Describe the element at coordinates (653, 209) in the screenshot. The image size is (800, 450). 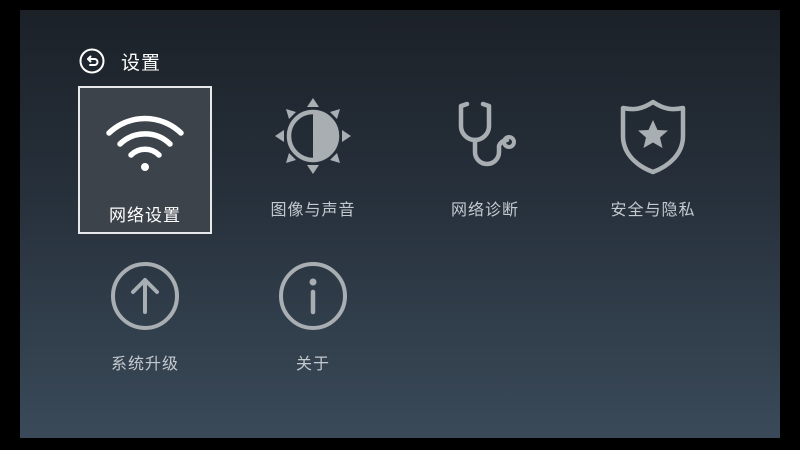
I see `tile-label: 安全与隐私` at that location.